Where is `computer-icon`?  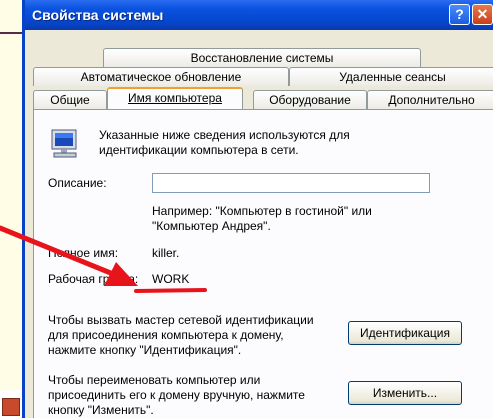 computer-icon is located at coordinates (64, 143).